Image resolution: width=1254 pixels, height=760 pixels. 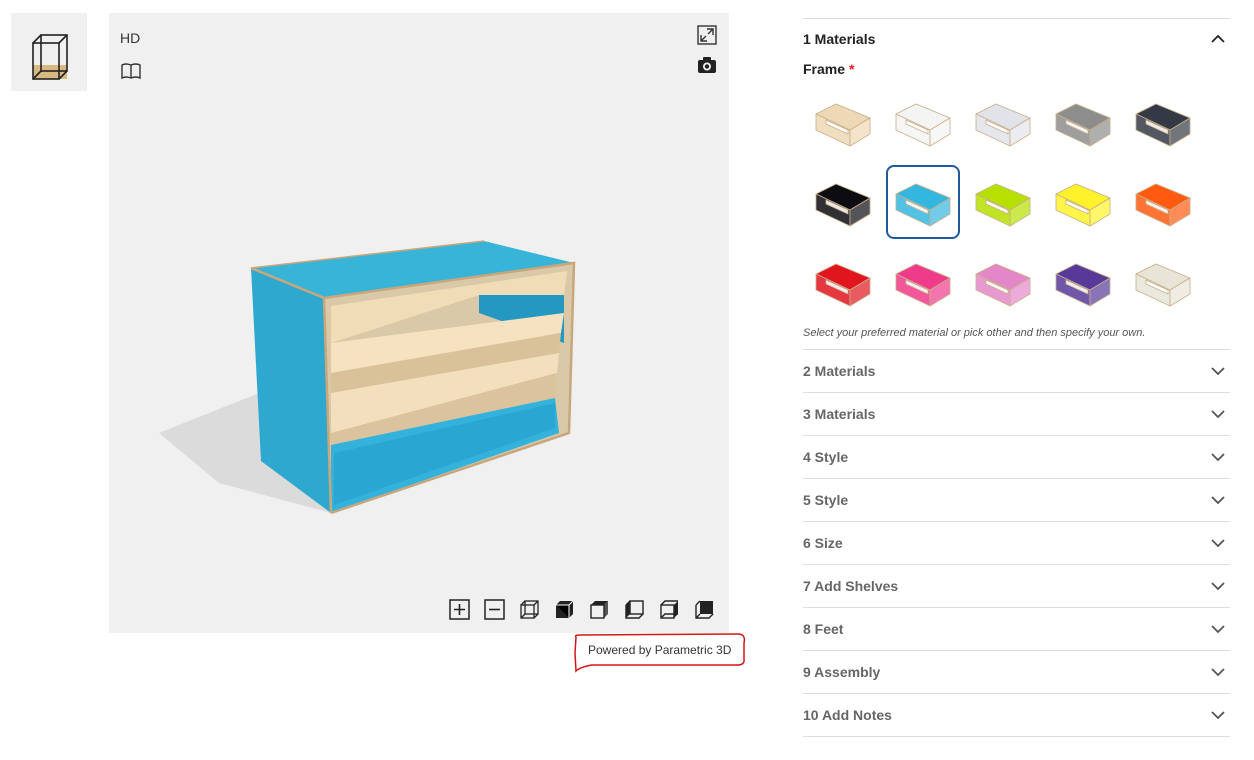 I want to click on accordion-label: 9 Assembly, so click(x=842, y=672).